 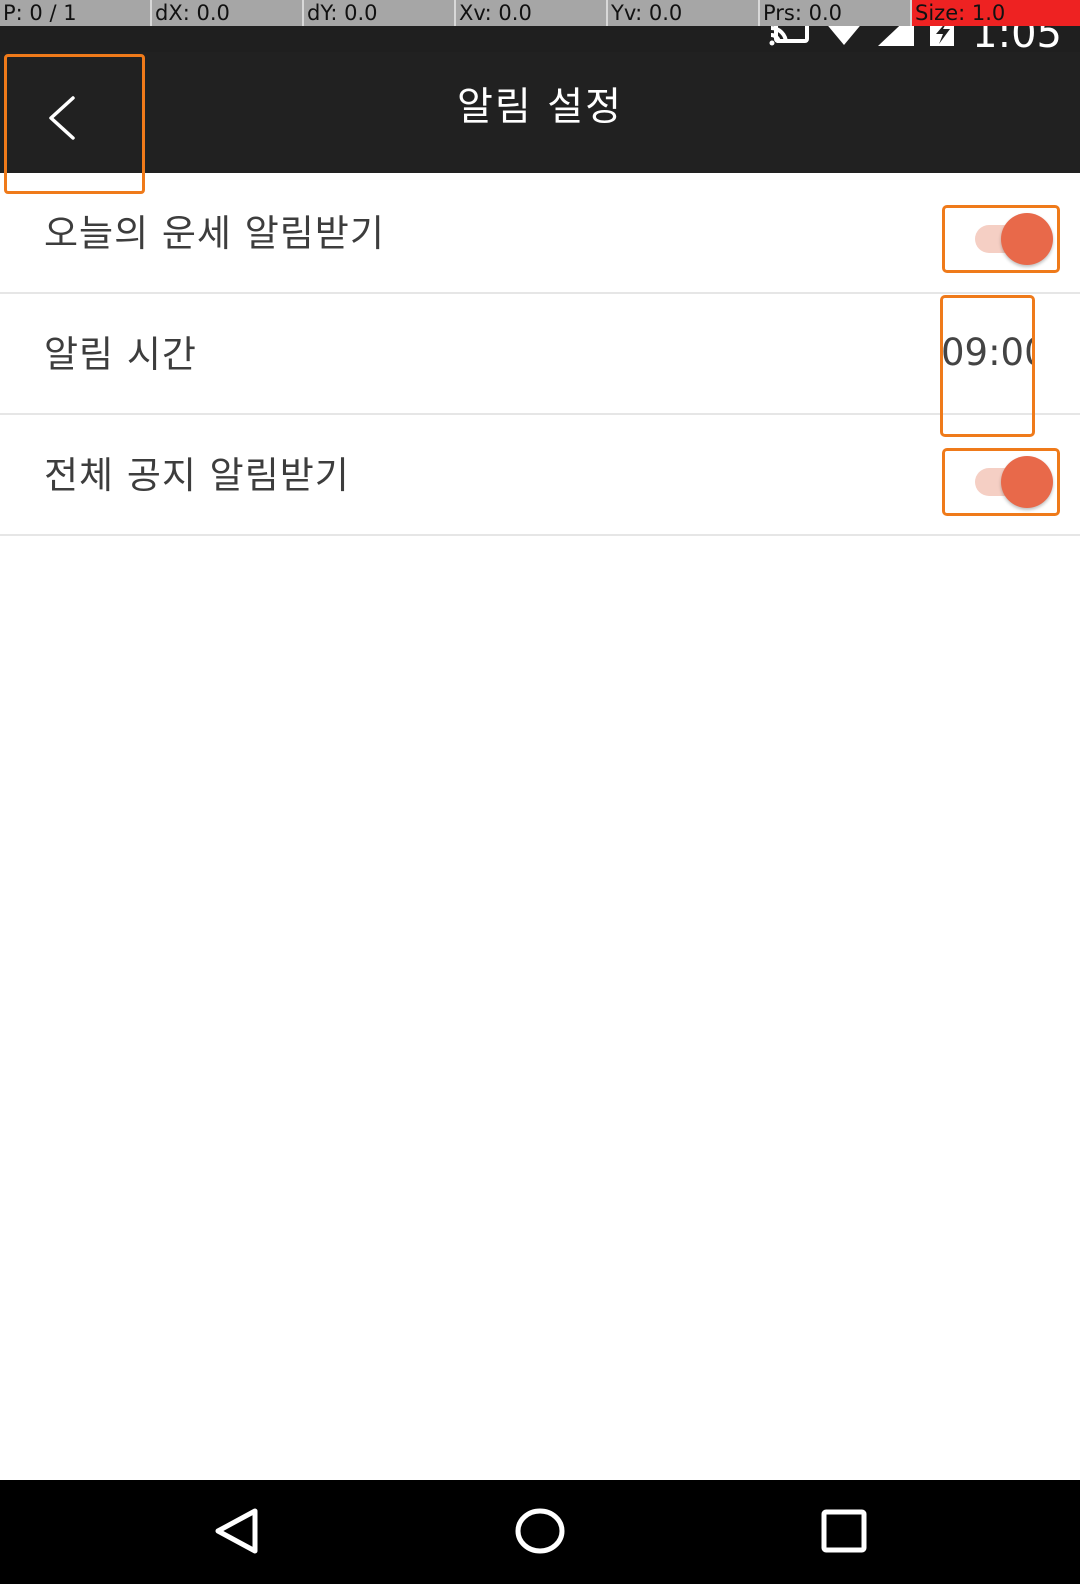 What do you see at coordinates (380, 13) in the screenshot?
I see `debug-dy: dY: 0.0` at bounding box center [380, 13].